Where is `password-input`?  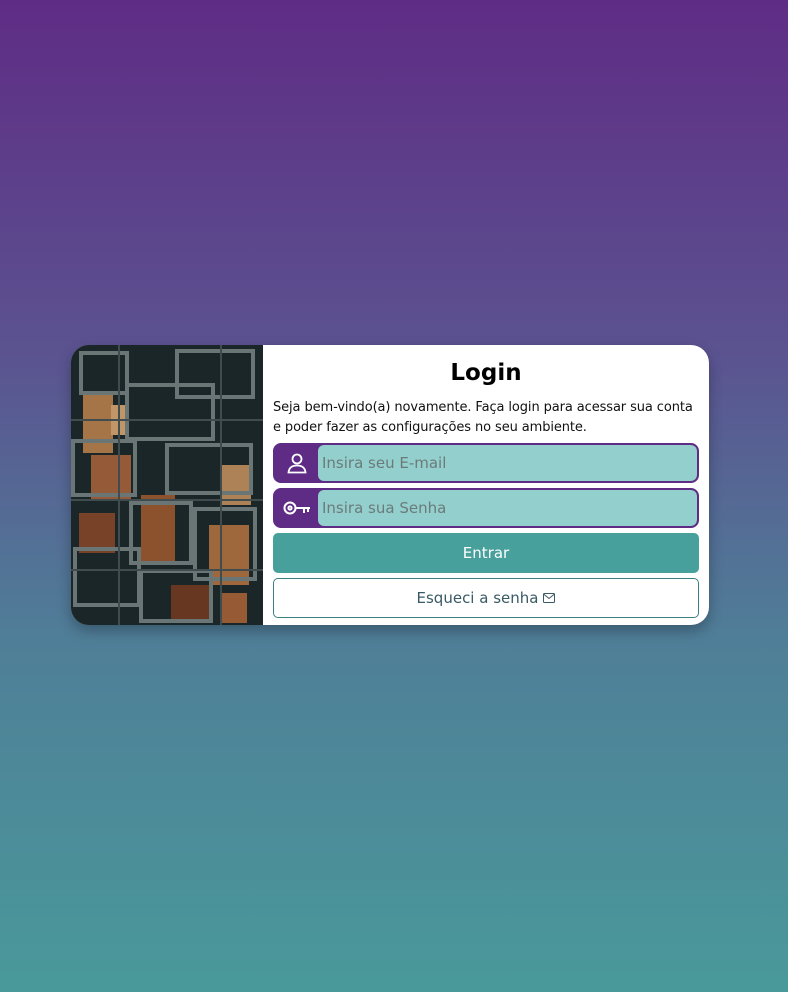 password-input is located at coordinates (507, 508).